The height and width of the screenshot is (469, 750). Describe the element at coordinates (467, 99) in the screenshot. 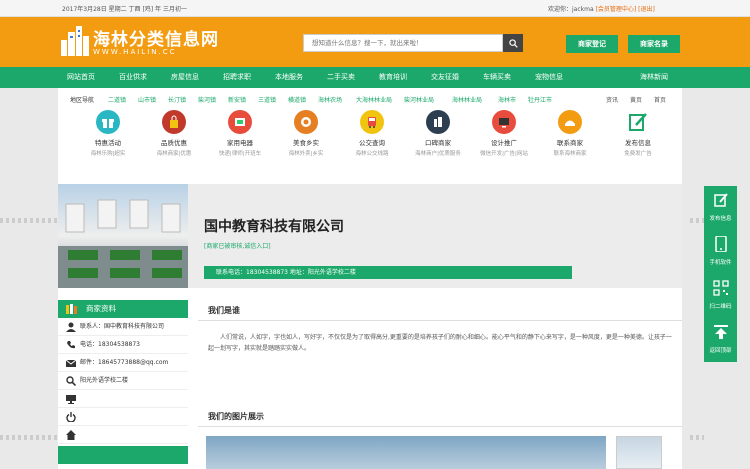

I see `region-link: 海林林业局` at that location.